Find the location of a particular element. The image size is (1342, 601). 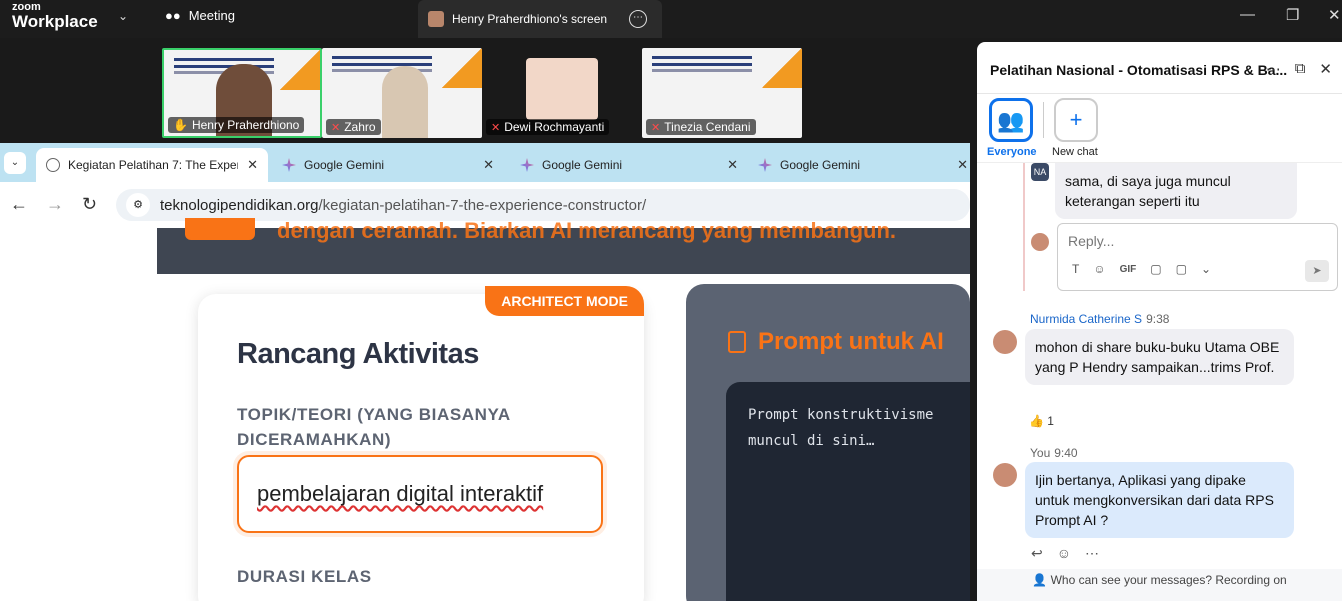

thumbs-up-icon: 👍 is located at coordinates (1036, 421).